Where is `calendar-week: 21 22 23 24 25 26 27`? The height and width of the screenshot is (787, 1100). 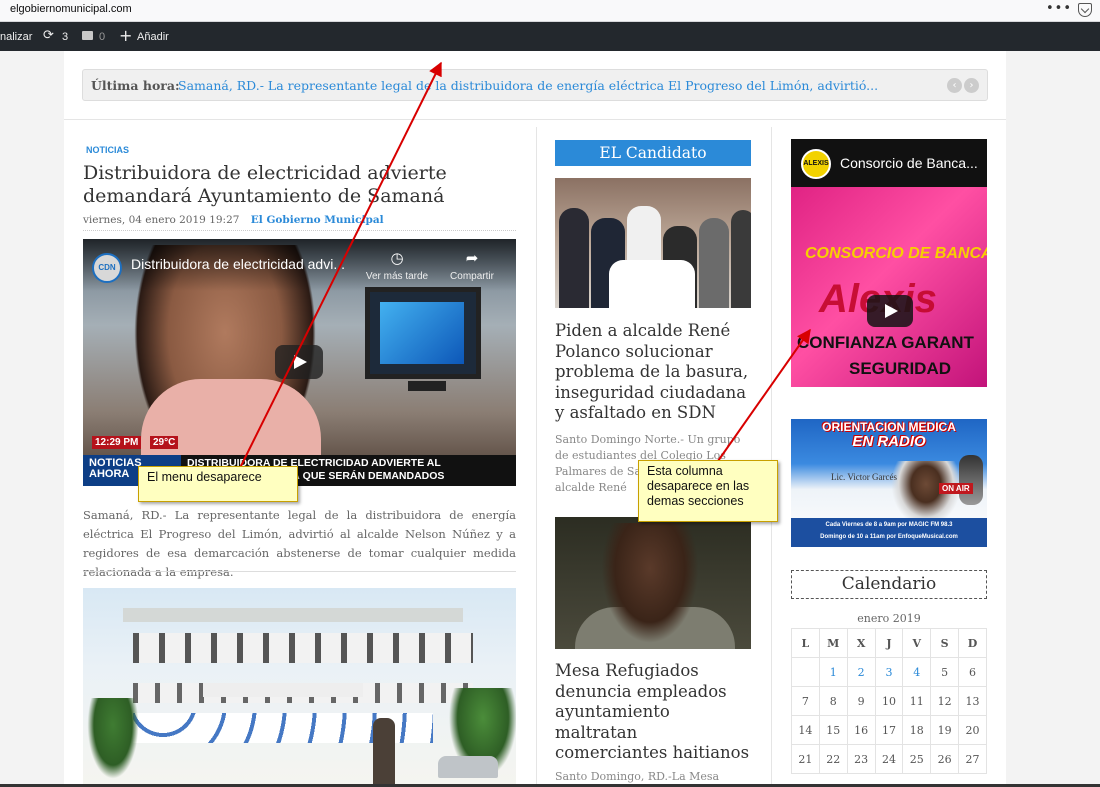
calendar-week: 21 22 23 24 25 26 27 is located at coordinates (889, 759).